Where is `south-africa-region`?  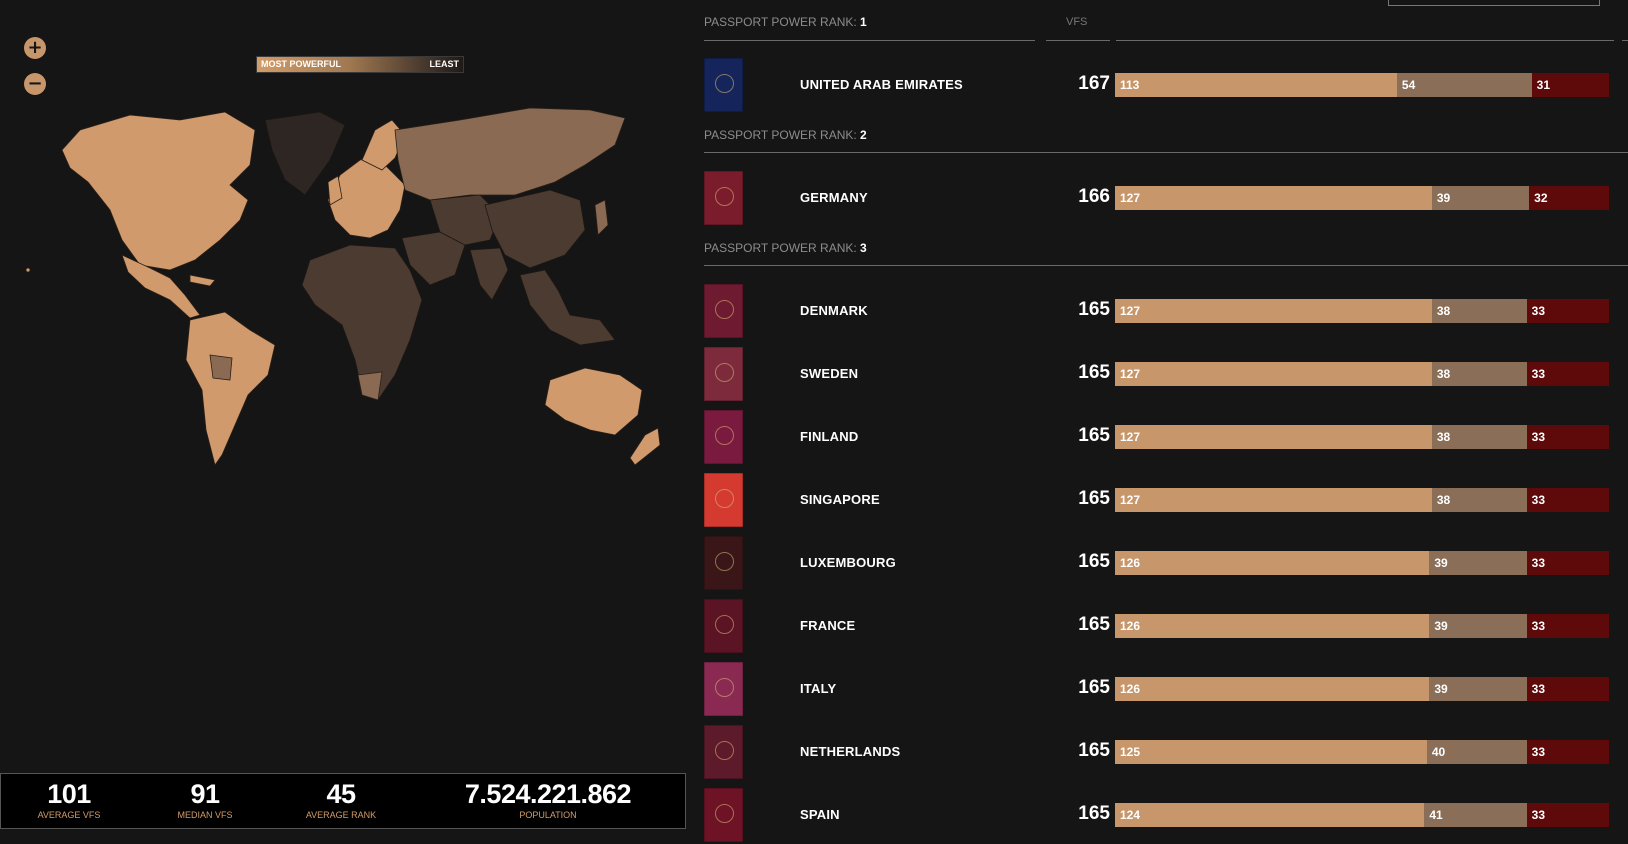
south-africa-region is located at coordinates (370, 386).